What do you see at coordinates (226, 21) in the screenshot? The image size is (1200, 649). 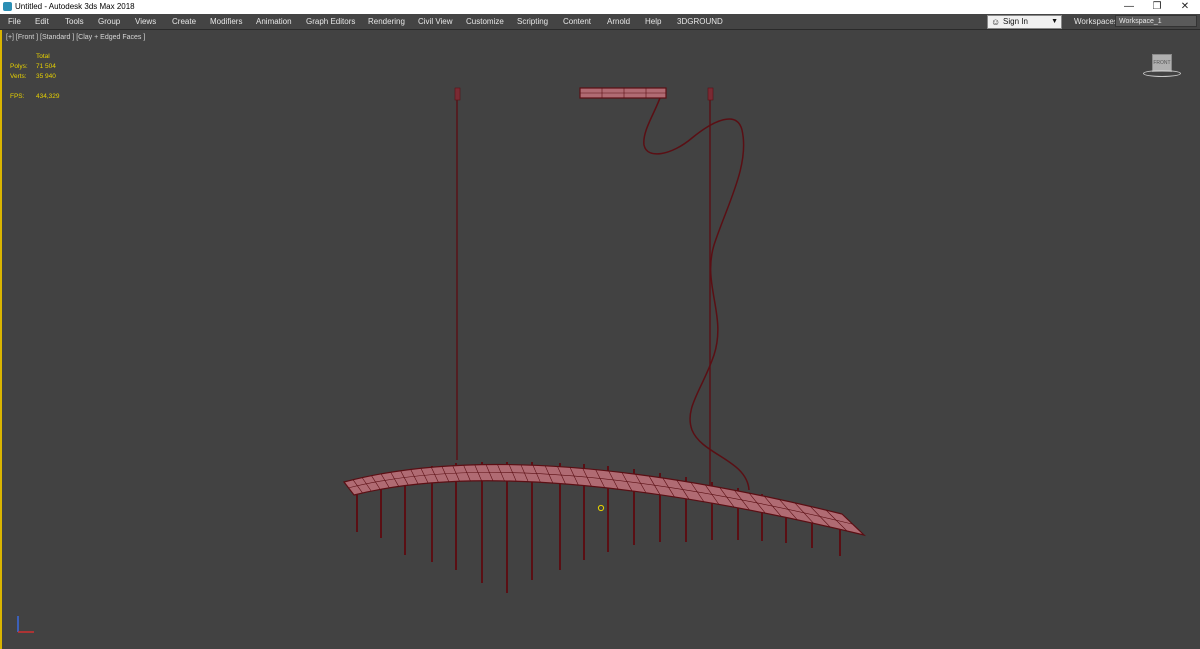 I see `menu-modifiers: Modifiers` at bounding box center [226, 21].